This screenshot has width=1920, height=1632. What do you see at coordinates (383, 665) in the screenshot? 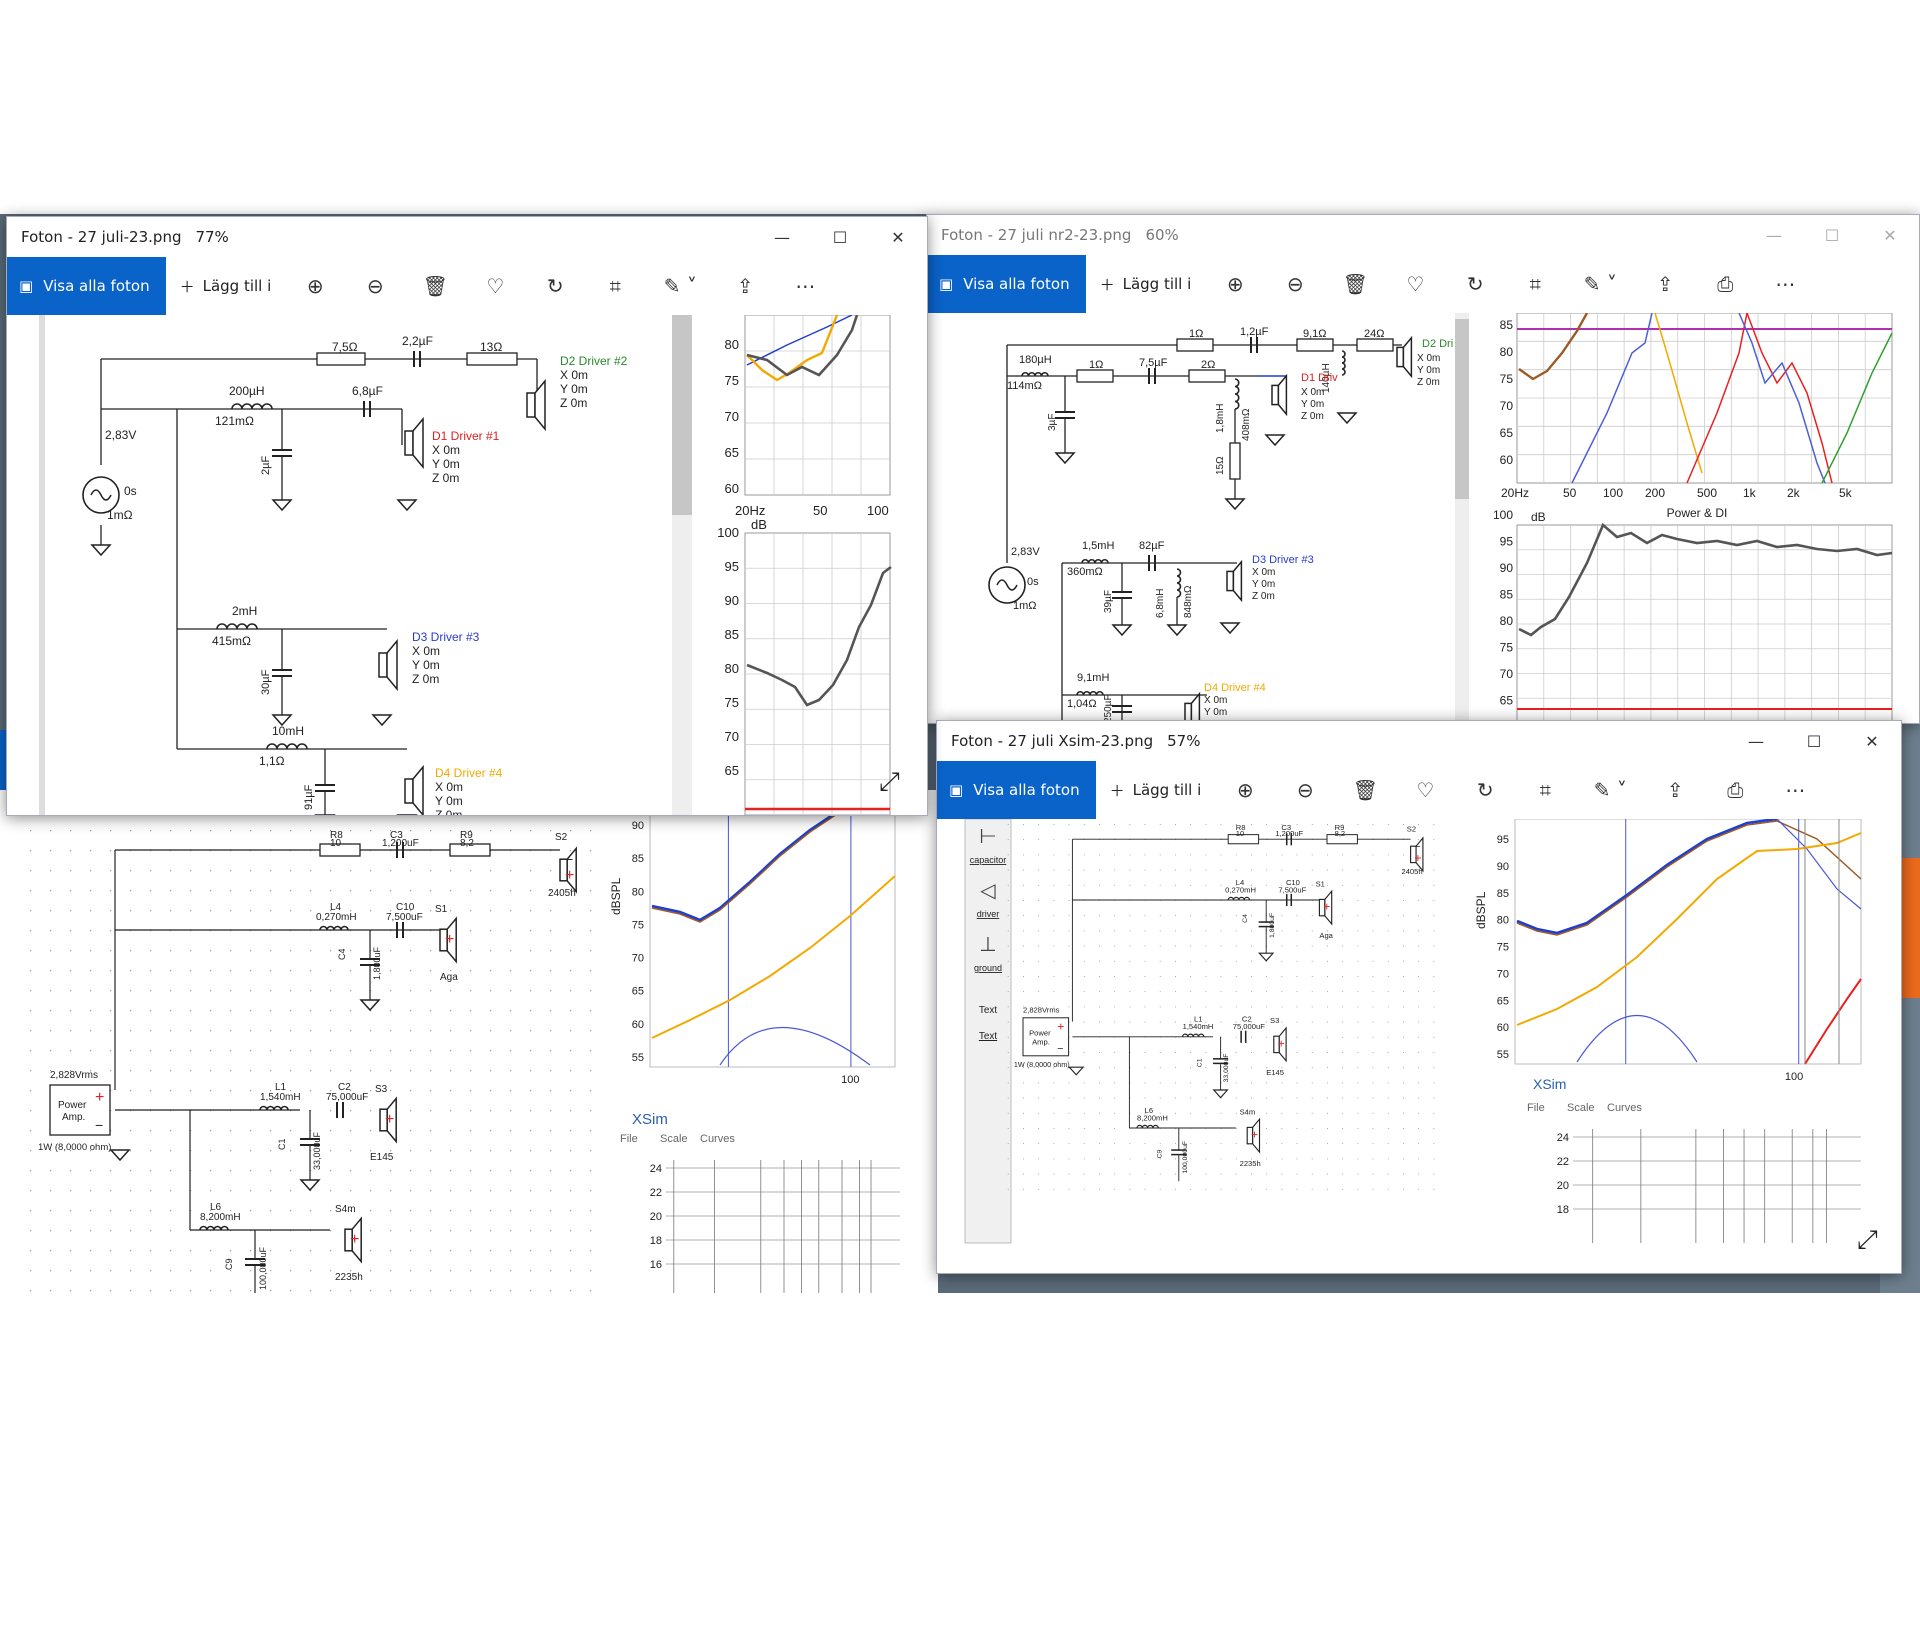
I see `driver3-speaker-icon` at bounding box center [383, 665].